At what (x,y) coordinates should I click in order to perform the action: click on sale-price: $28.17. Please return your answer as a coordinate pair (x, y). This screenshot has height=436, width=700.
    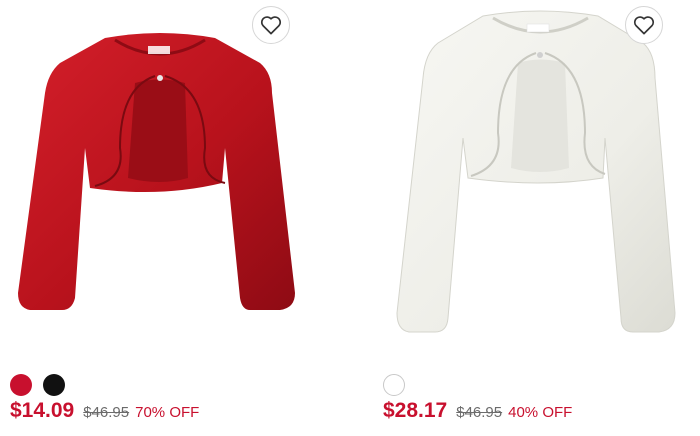
    Looking at the image, I should click on (415, 410).